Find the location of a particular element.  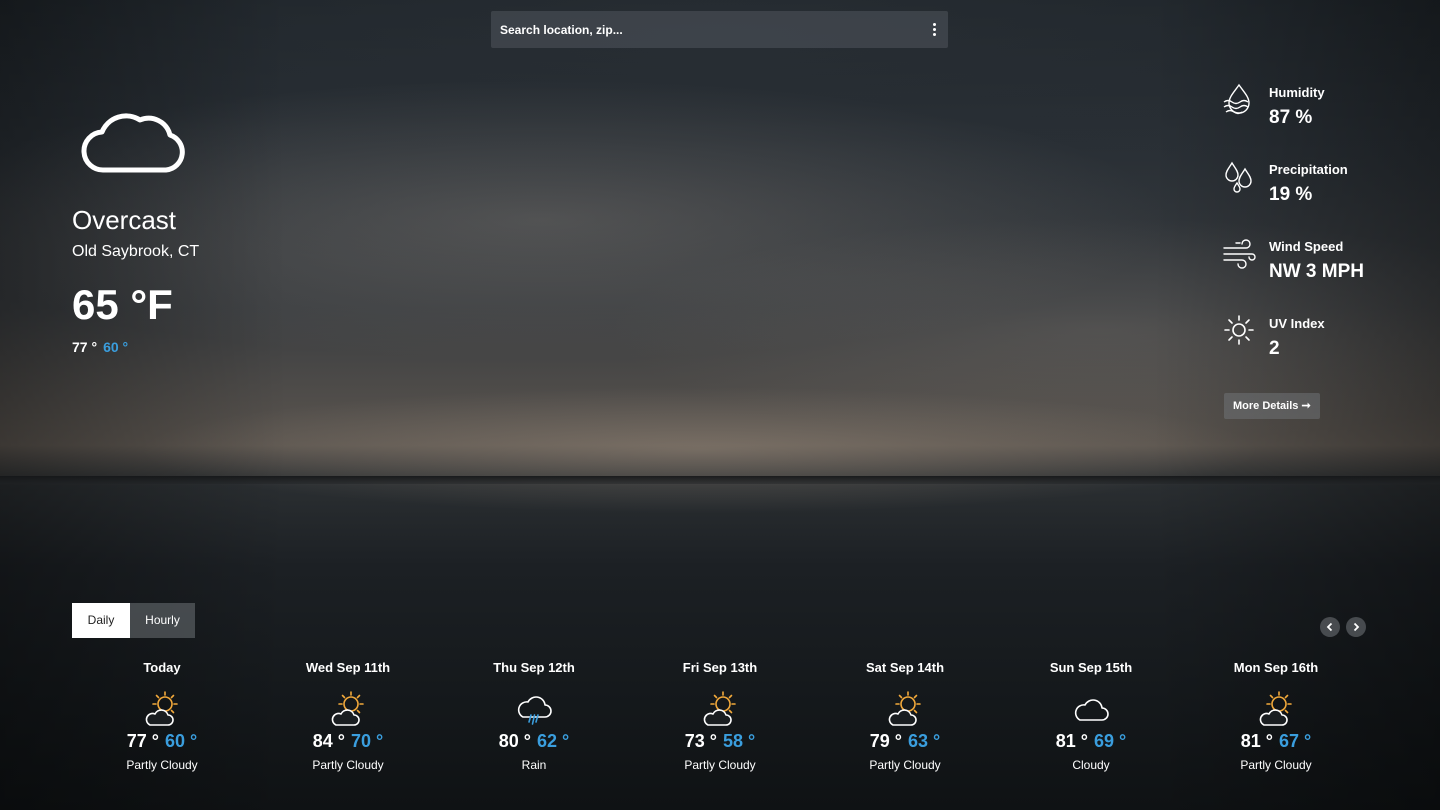

forecast-low: 62 ° is located at coordinates (553, 741).